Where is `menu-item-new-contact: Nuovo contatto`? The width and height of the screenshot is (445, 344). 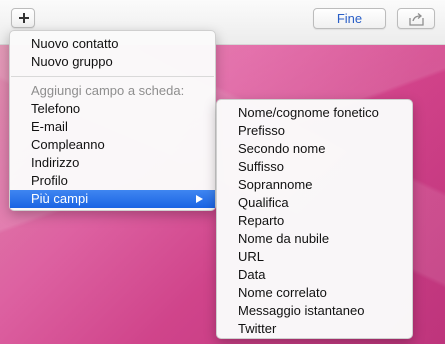 menu-item-new-contact: Nuovo contatto is located at coordinates (112, 44).